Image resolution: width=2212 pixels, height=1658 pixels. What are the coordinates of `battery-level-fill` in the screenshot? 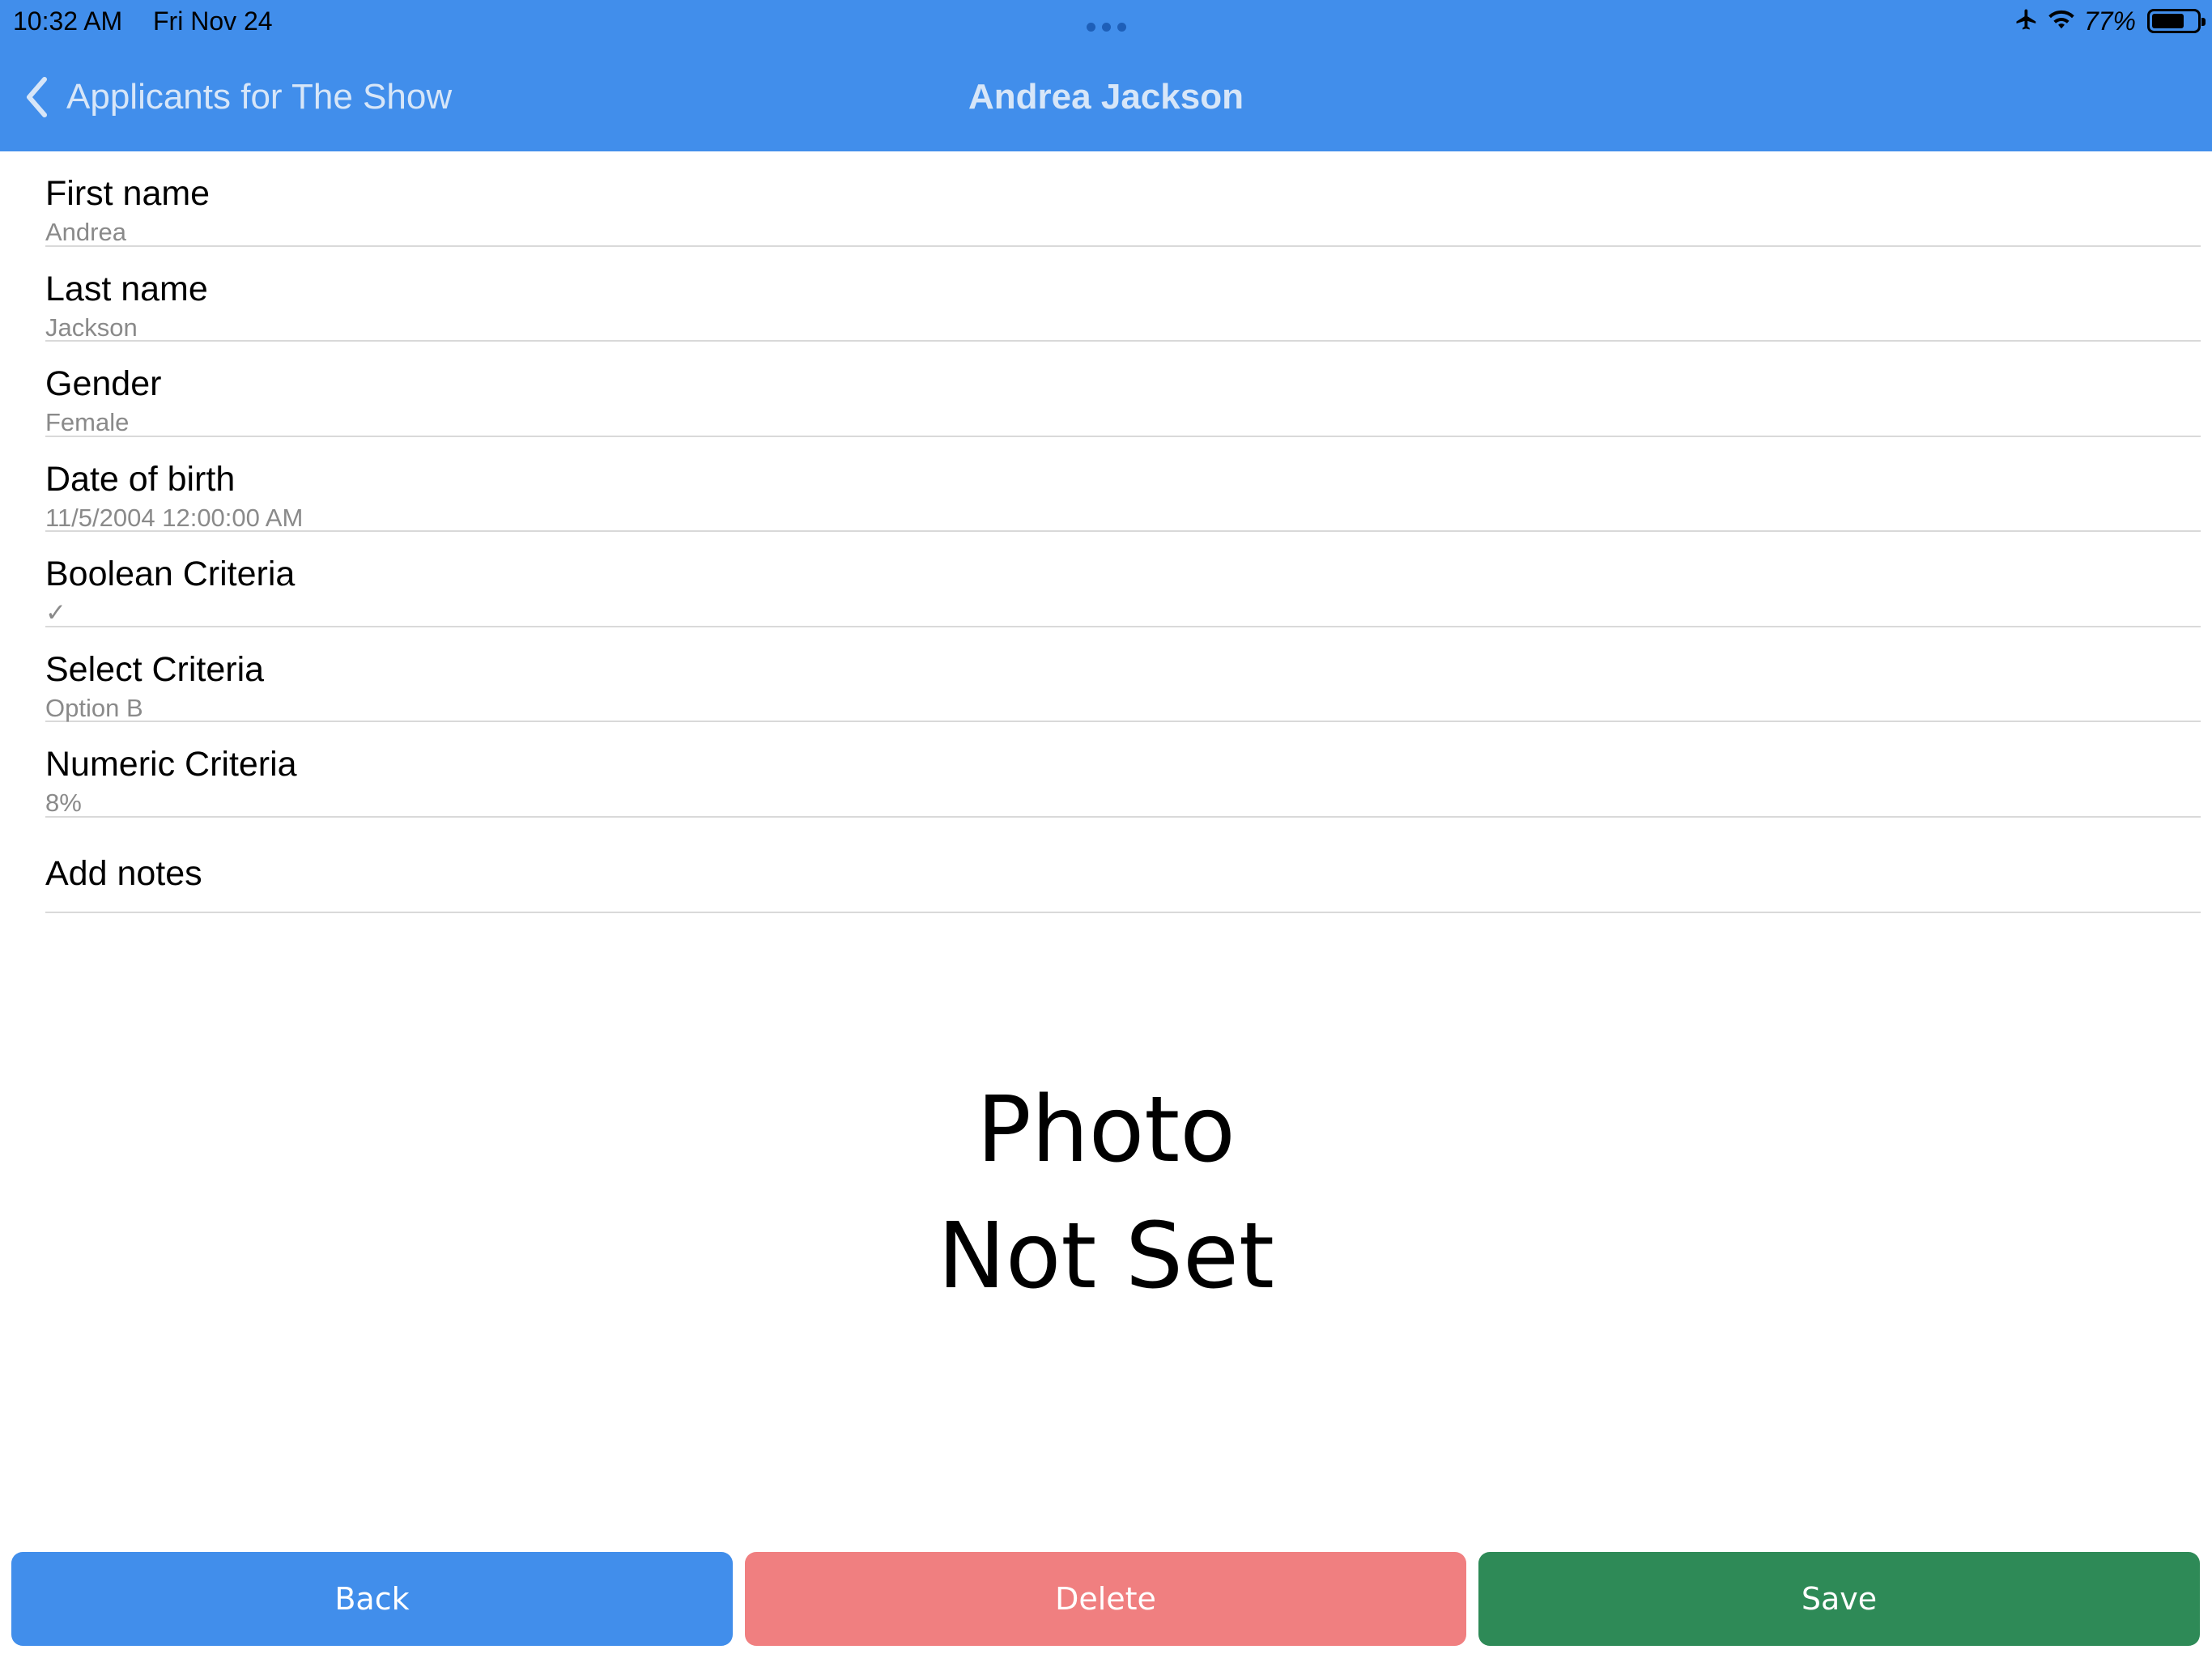 It's located at (2168, 21).